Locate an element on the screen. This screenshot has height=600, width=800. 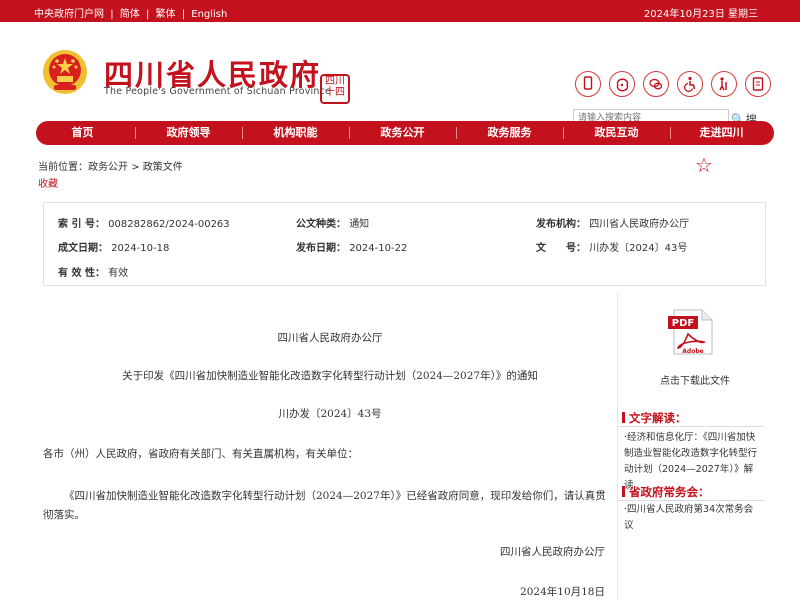
document-salutation: 各市（州）人民政府，省政府有关部门、有关直属机构，有关单位： is located at coordinates (200, 454).